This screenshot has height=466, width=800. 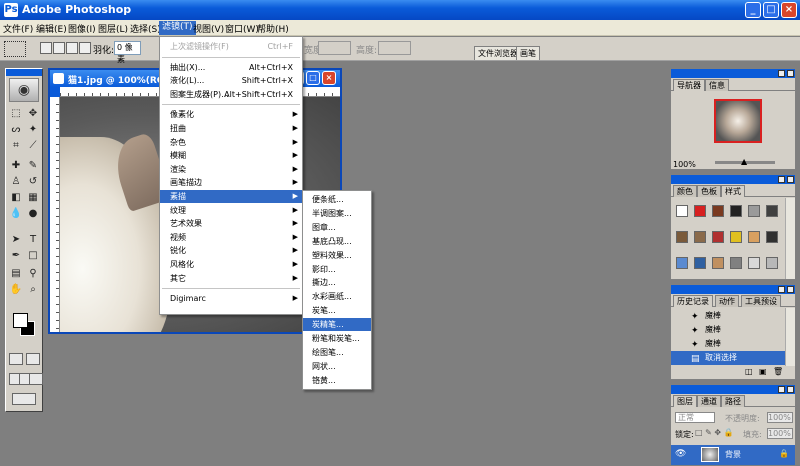 I want to click on filter-menu-item: Digimarc ▶, so click(x=231, y=298).